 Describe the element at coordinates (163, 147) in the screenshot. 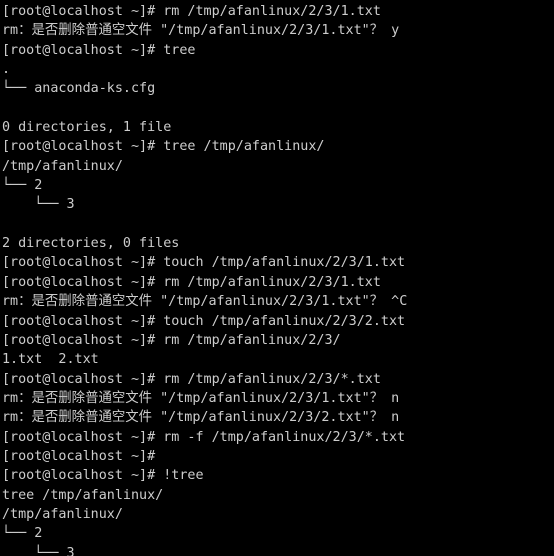

I see `terminal-line: [root@localhost ~]# tree /tmp/afanlinux/` at that location.